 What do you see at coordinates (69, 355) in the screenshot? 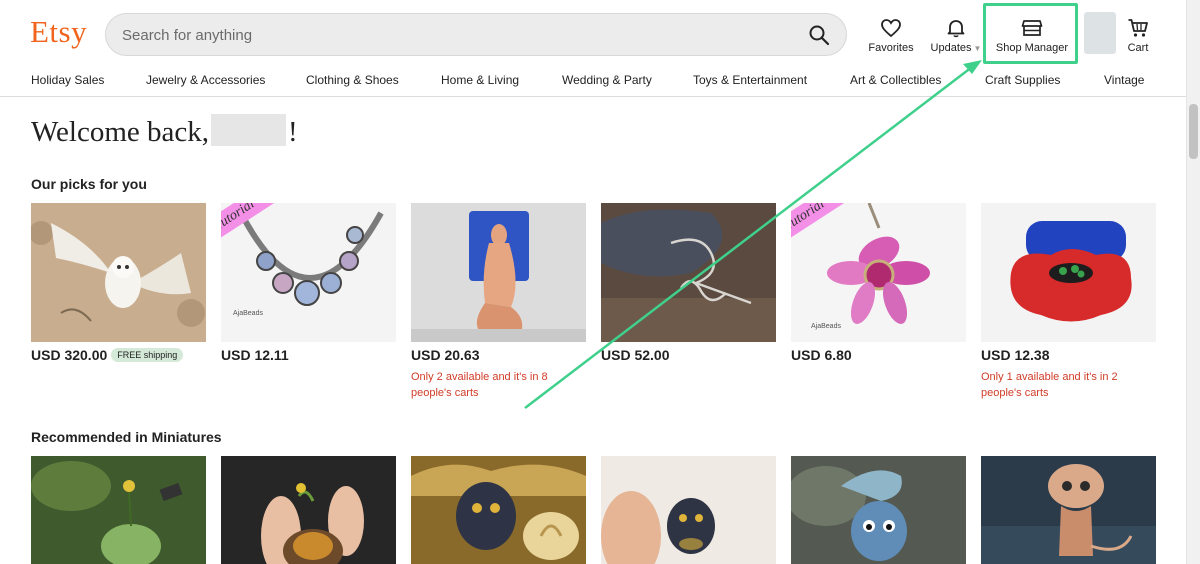
I see `listing-price: USD 320.00` at bounding box center [69, 355].